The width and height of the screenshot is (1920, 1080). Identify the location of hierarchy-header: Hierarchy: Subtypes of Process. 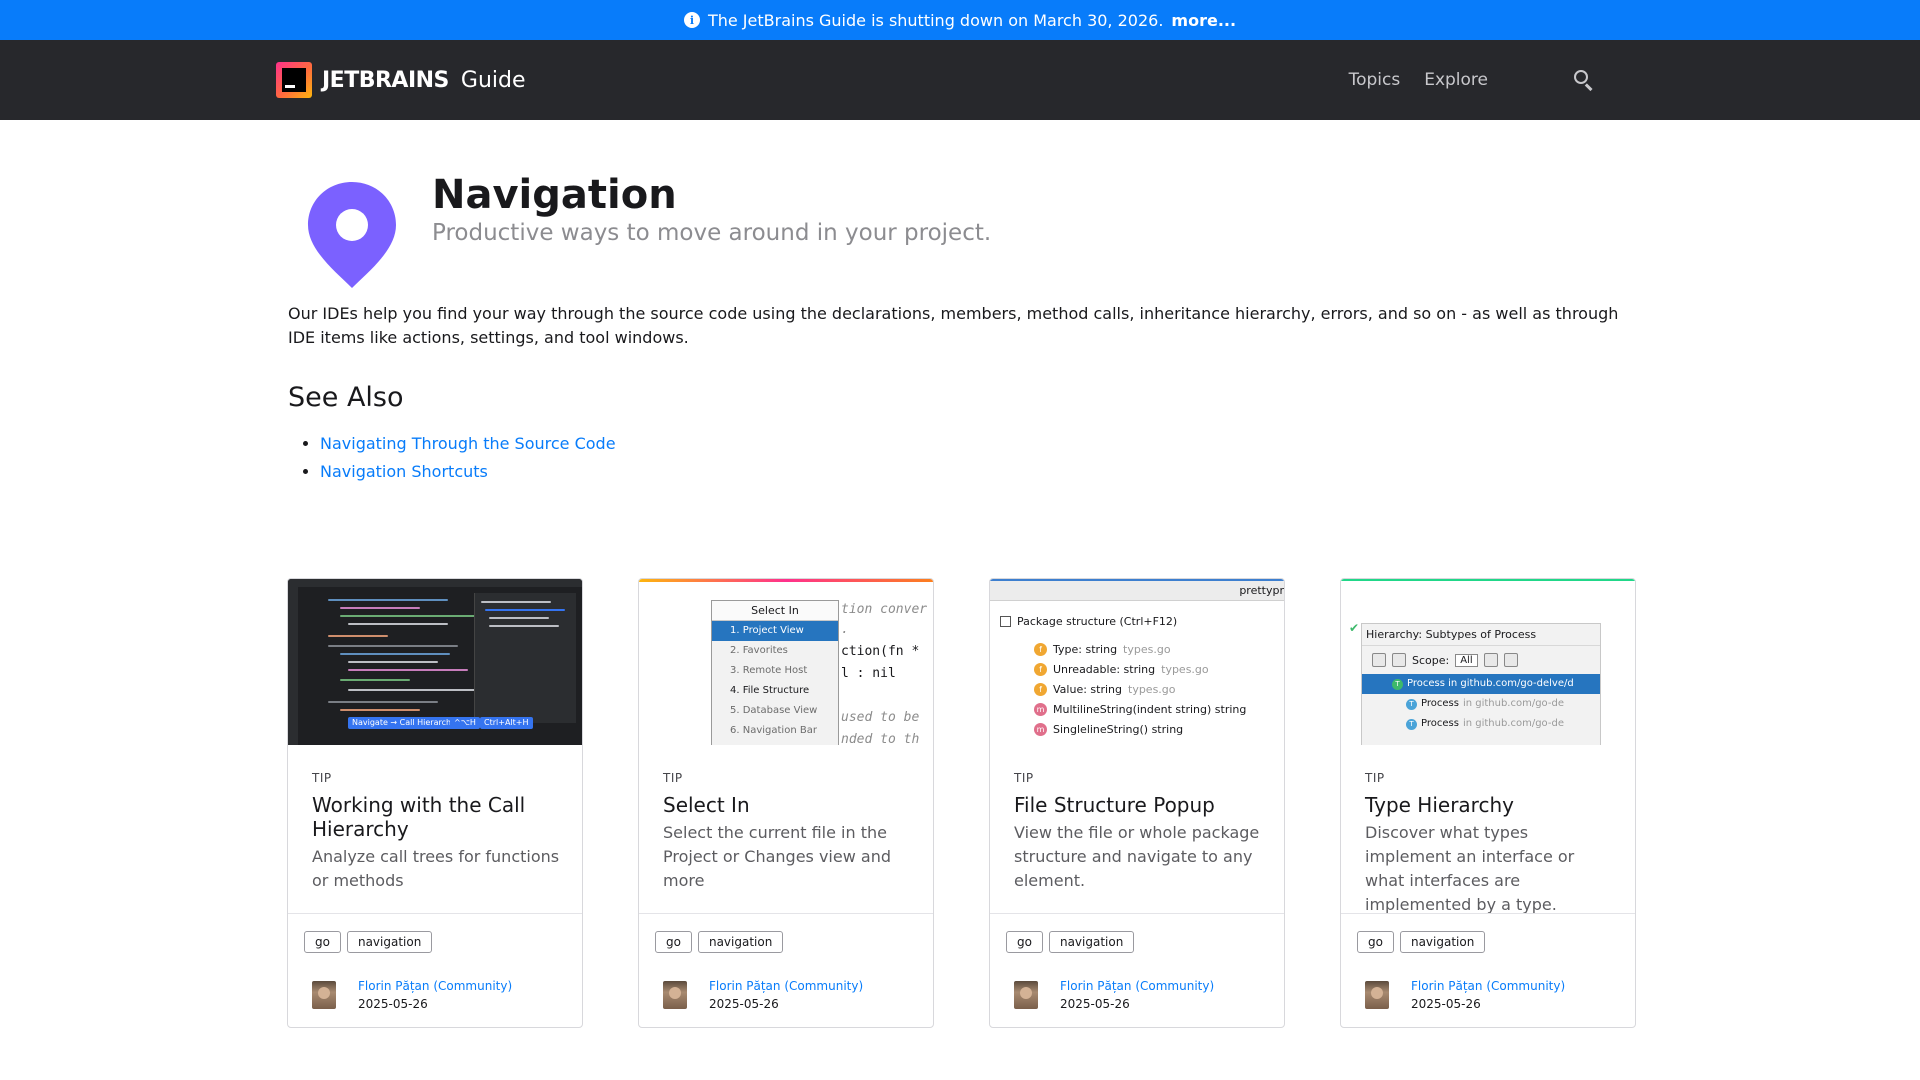
(1481, 635).